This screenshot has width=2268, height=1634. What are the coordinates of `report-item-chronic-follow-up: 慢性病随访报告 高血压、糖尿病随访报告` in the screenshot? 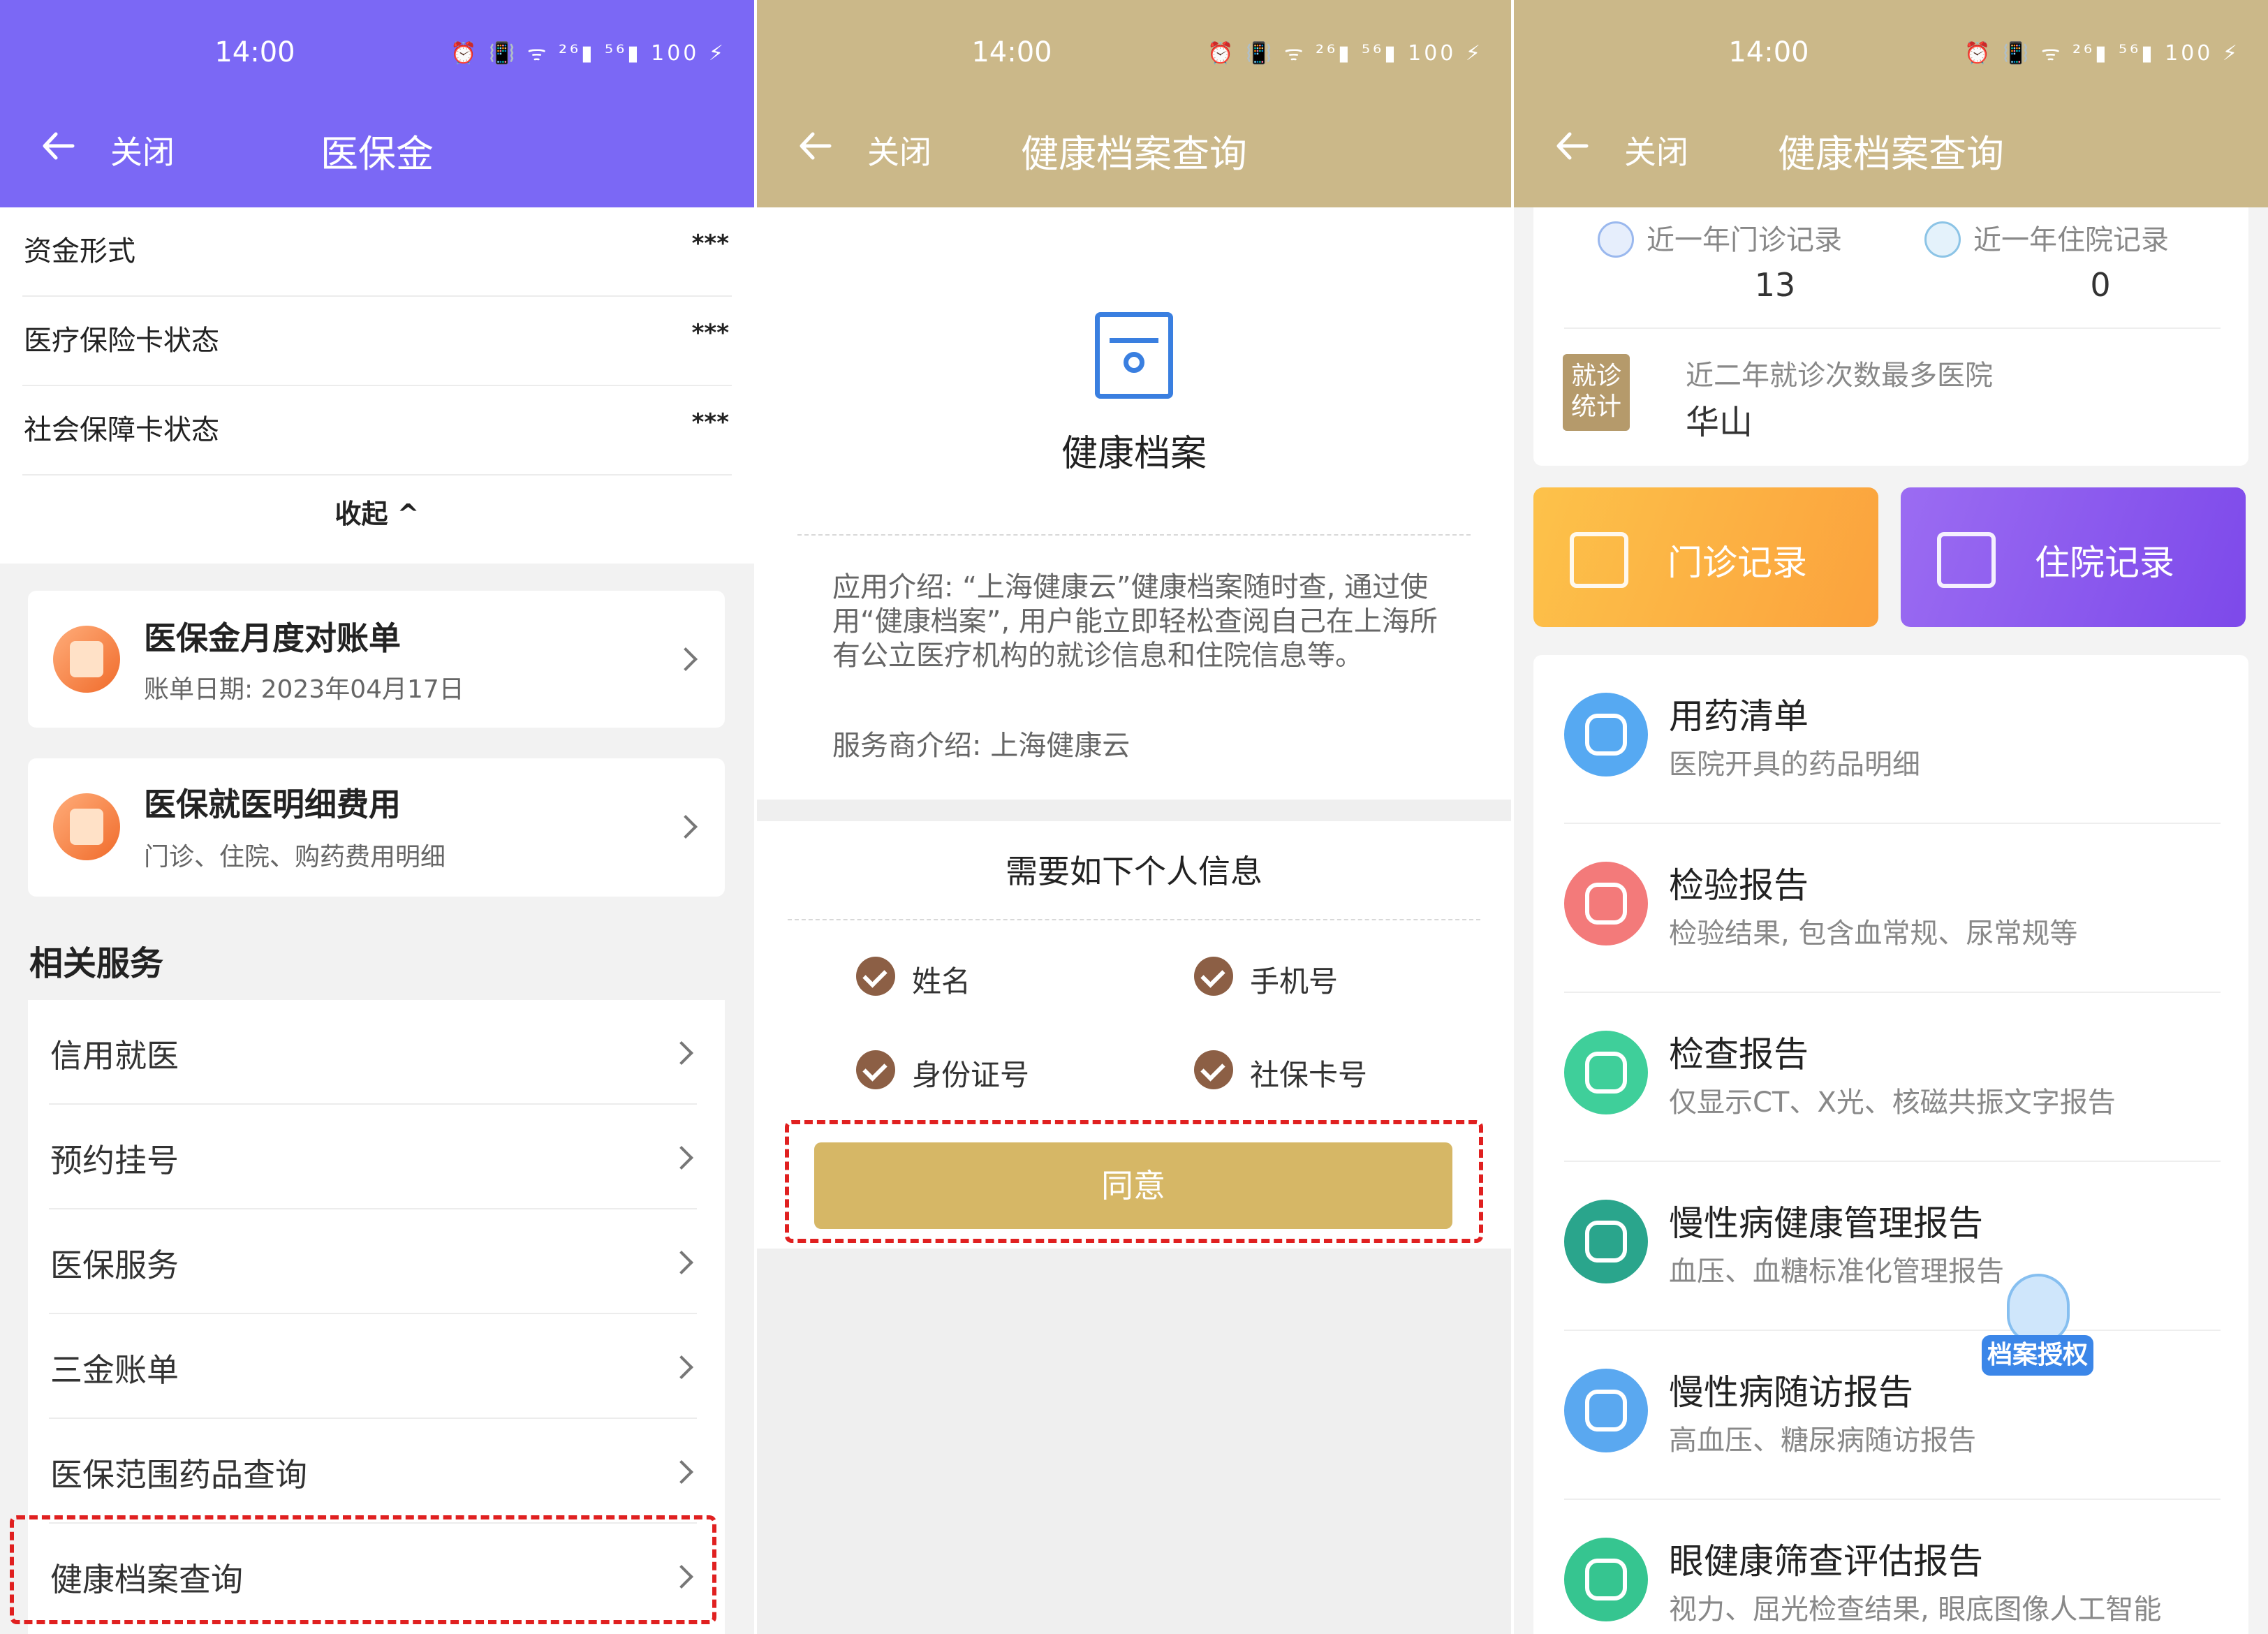 It's located at (1892, 1415).